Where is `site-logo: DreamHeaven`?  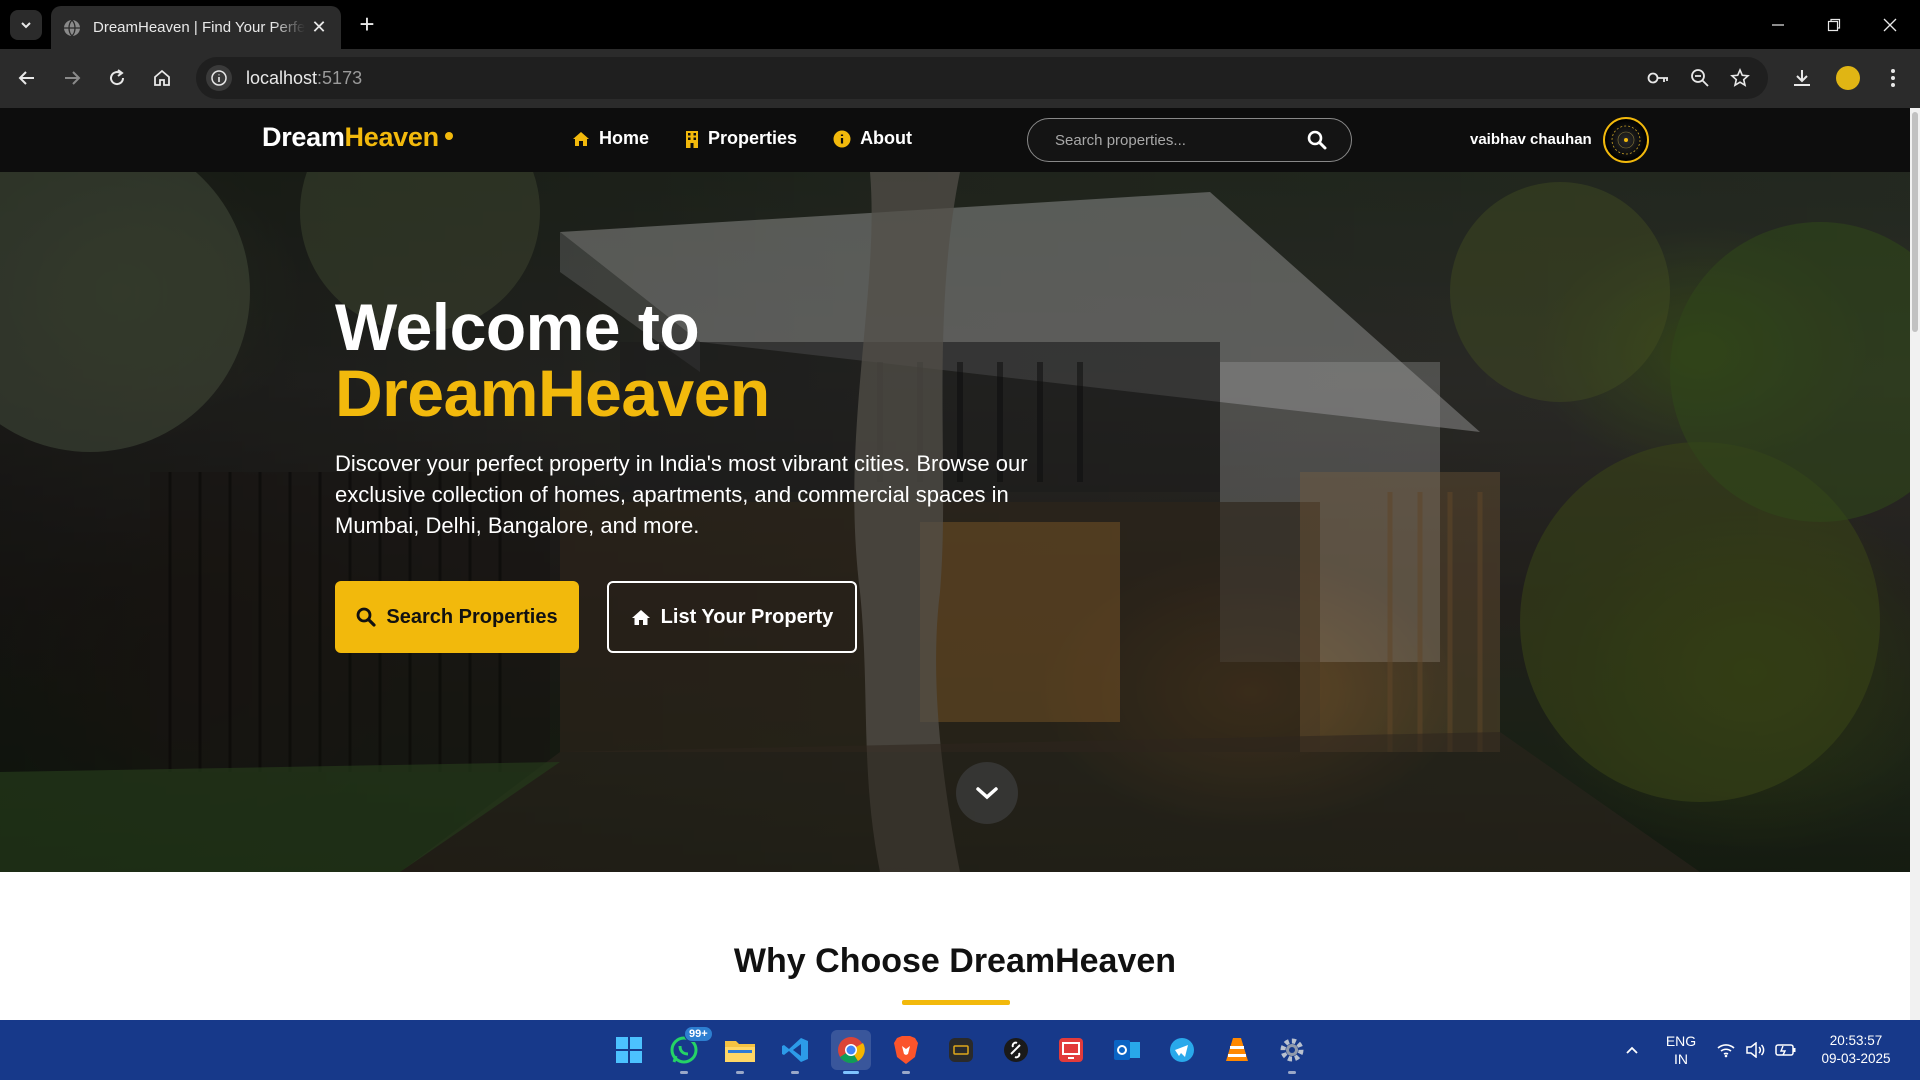 site-logo: DreamHeaven is located at coordinates (357, 137).